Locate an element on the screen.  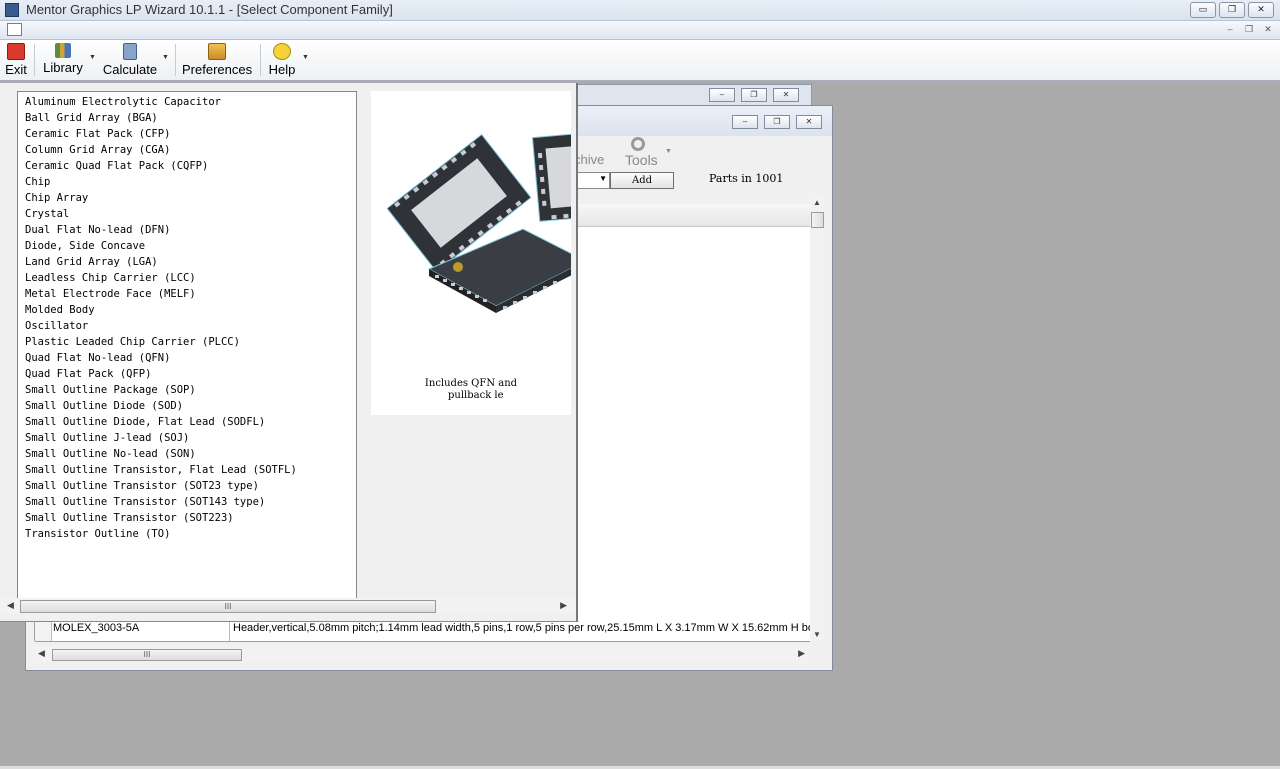
exit-button: Exit is located at coordinates (16, 60).